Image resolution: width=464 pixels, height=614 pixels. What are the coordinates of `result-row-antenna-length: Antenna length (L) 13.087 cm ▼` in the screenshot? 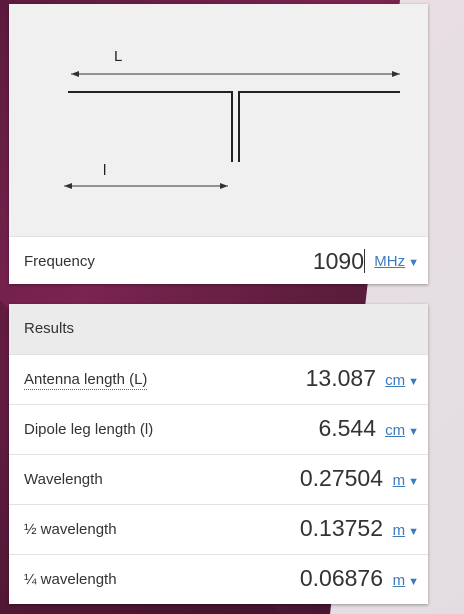 It's located at (218, 379).